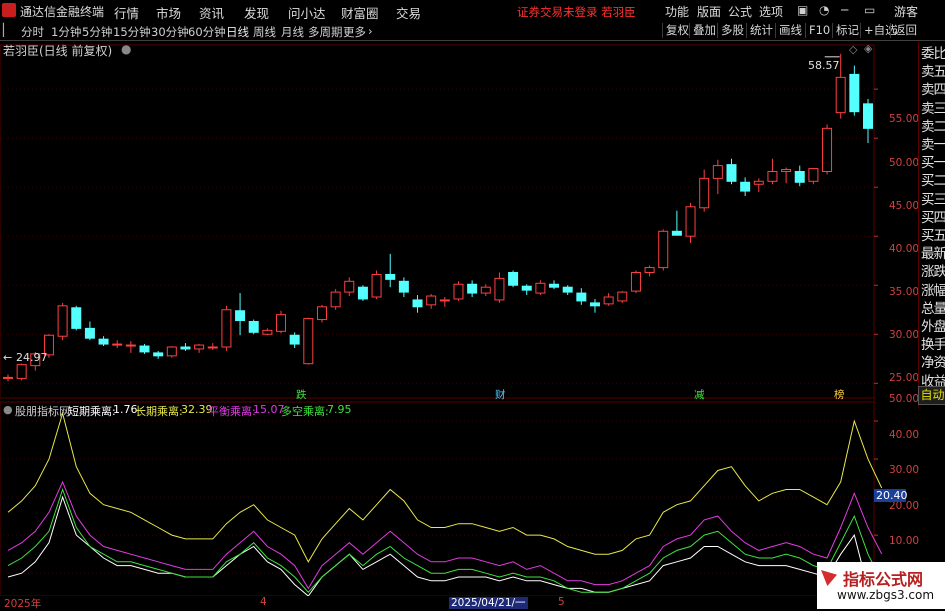 The image size is (945, 611). I want to click on settings-icon: ●, so click(126, 49).